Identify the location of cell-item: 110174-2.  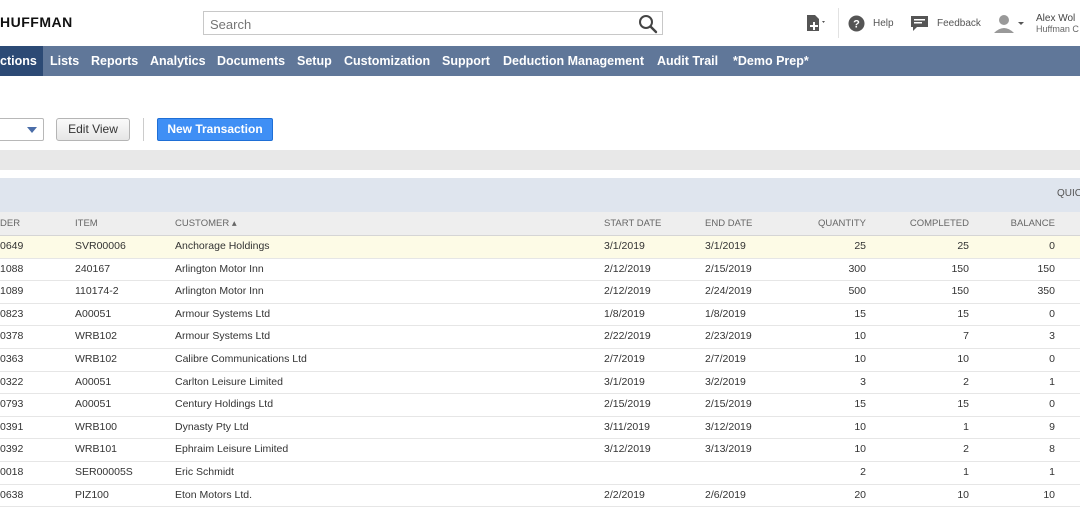
(97, 291).